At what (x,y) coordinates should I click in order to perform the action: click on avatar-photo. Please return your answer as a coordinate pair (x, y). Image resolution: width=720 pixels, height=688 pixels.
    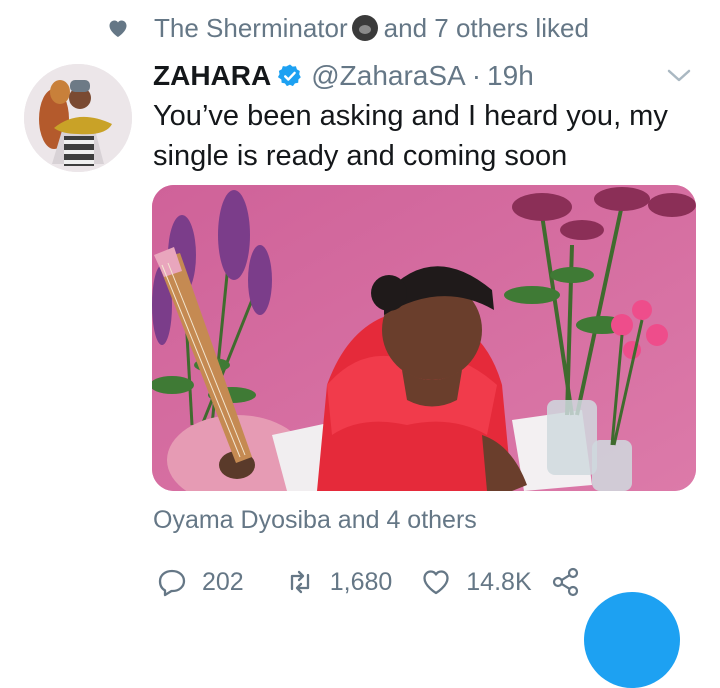
    Looking at the image, I should click on (78, 118).